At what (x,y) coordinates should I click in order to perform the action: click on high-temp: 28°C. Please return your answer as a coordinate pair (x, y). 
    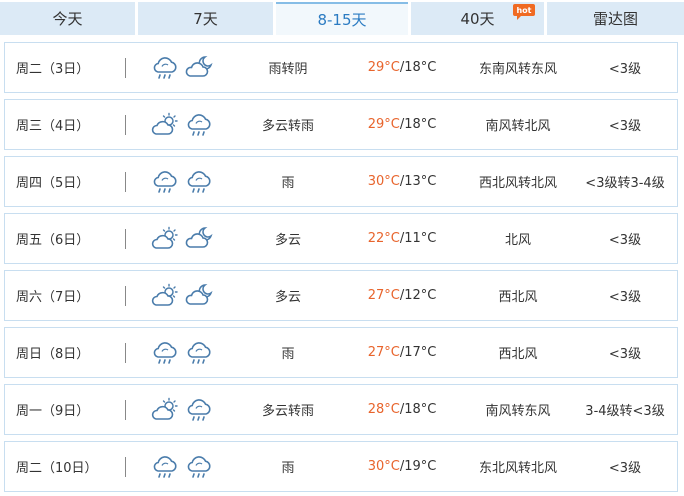
    Looking at the image, I should click on (383, 409).